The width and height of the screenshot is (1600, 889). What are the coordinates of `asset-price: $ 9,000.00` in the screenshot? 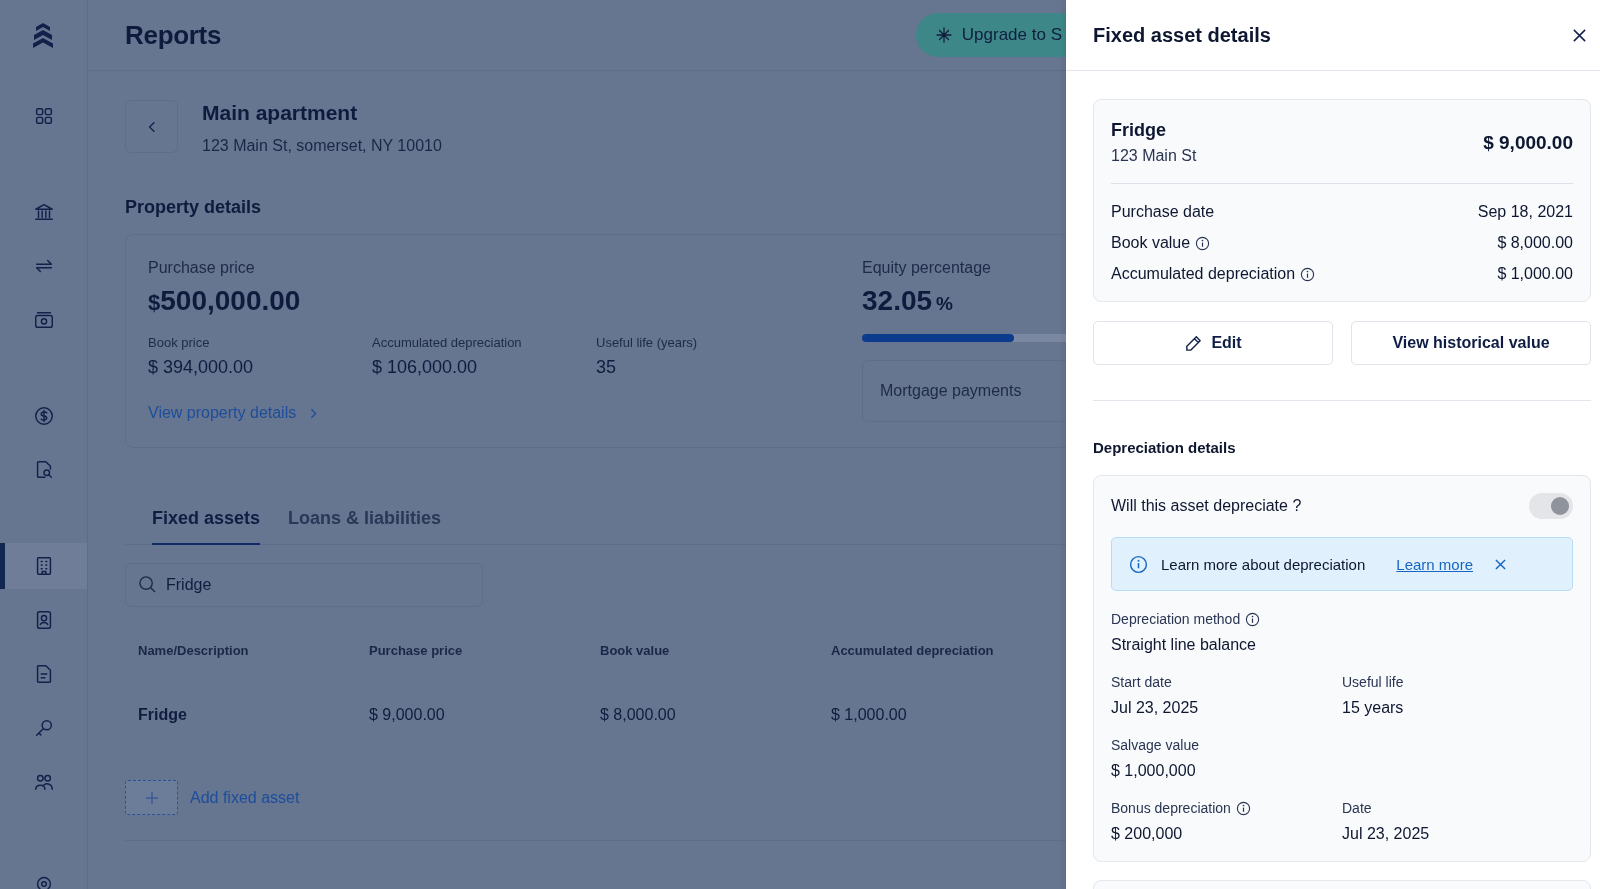 It's located at (1528, 142).